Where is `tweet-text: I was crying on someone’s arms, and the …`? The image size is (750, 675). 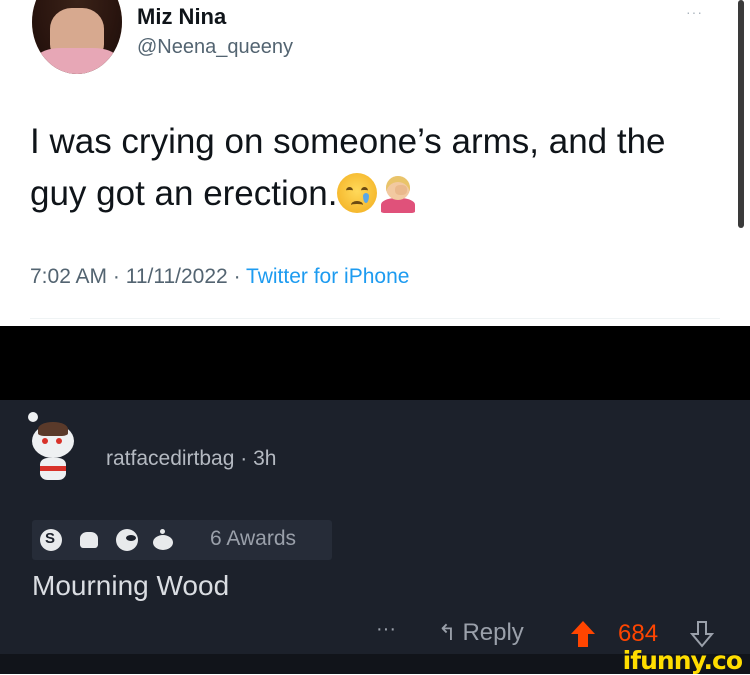
tweet-text: I was crying on someone’s arms, and the … is located at coordinates (375, 168).